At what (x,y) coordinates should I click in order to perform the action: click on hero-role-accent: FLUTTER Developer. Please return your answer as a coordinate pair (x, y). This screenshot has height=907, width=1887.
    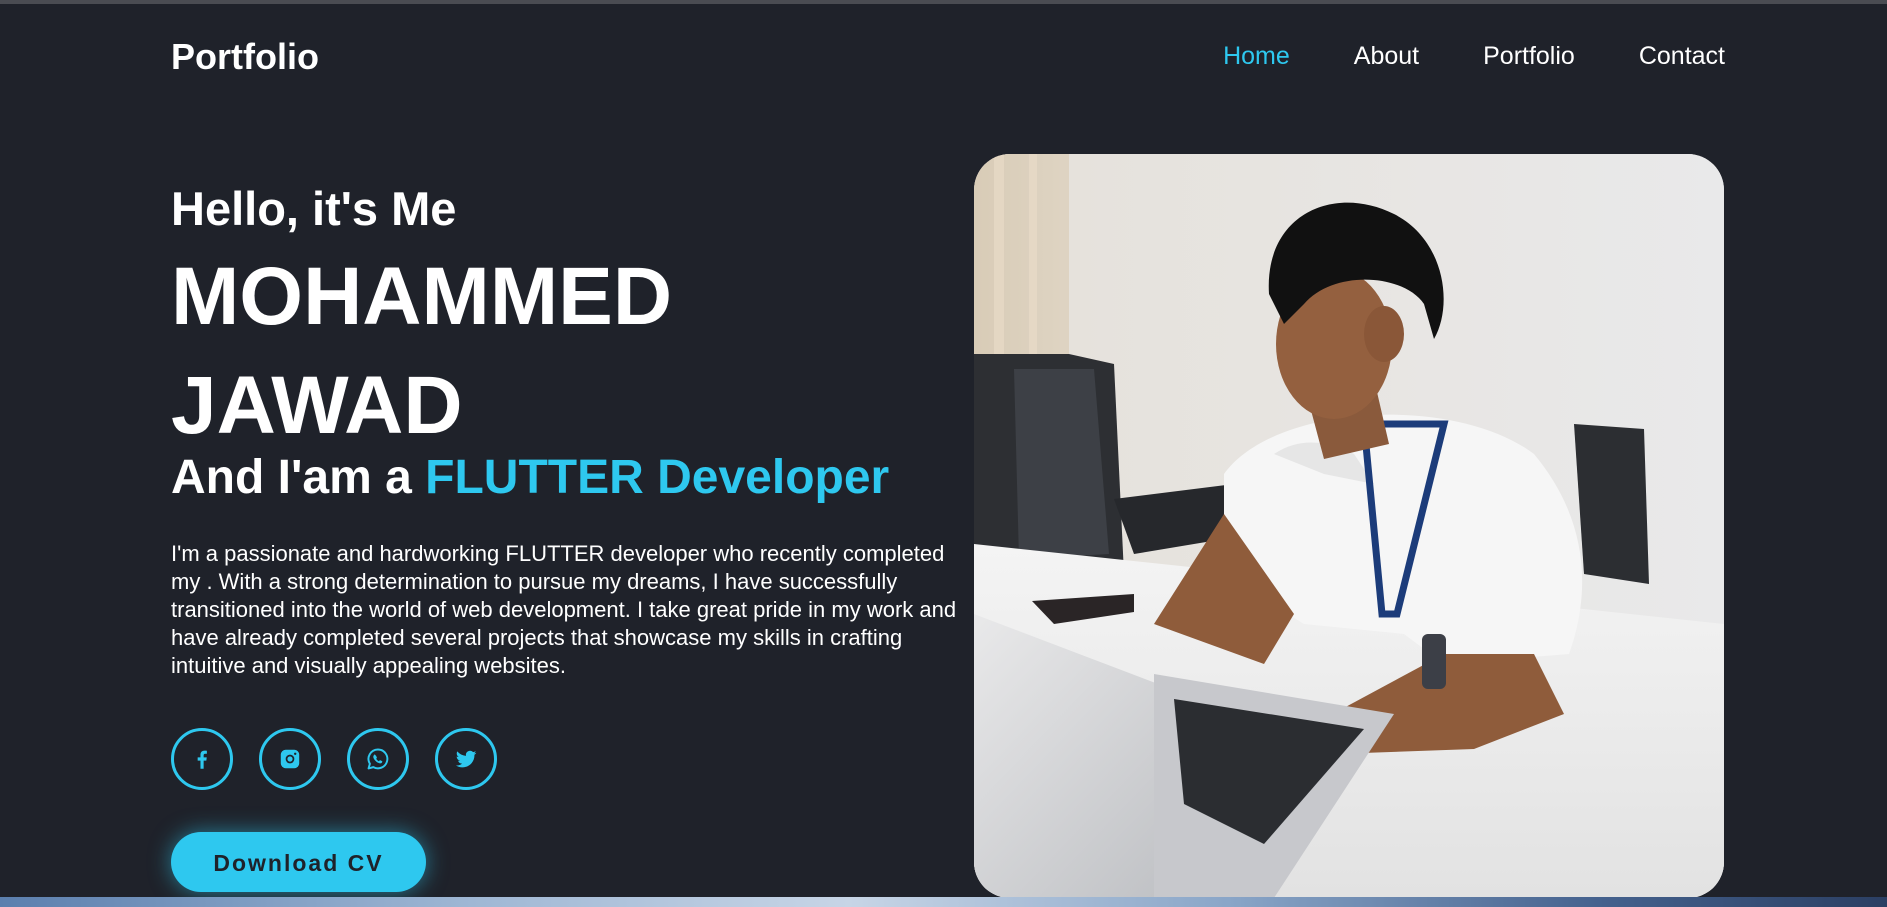
    Looking at the image, I should click on (657, 477).